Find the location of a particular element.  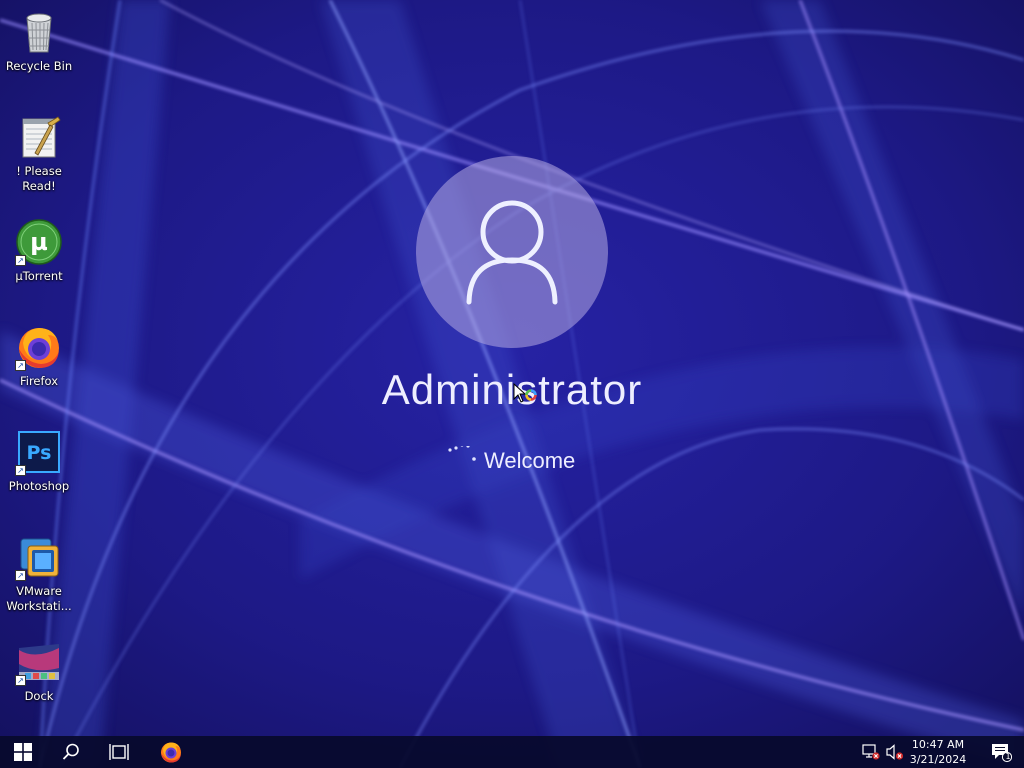

welcome-status-text: Welcome is located at coordinates (530, 460).